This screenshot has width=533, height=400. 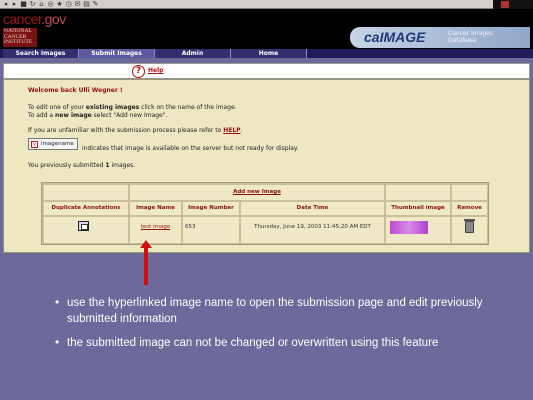 What do you see at coordinates (513, 4) in the screenshot?
I see `throbber-icon` at bounding box center [513, 4].